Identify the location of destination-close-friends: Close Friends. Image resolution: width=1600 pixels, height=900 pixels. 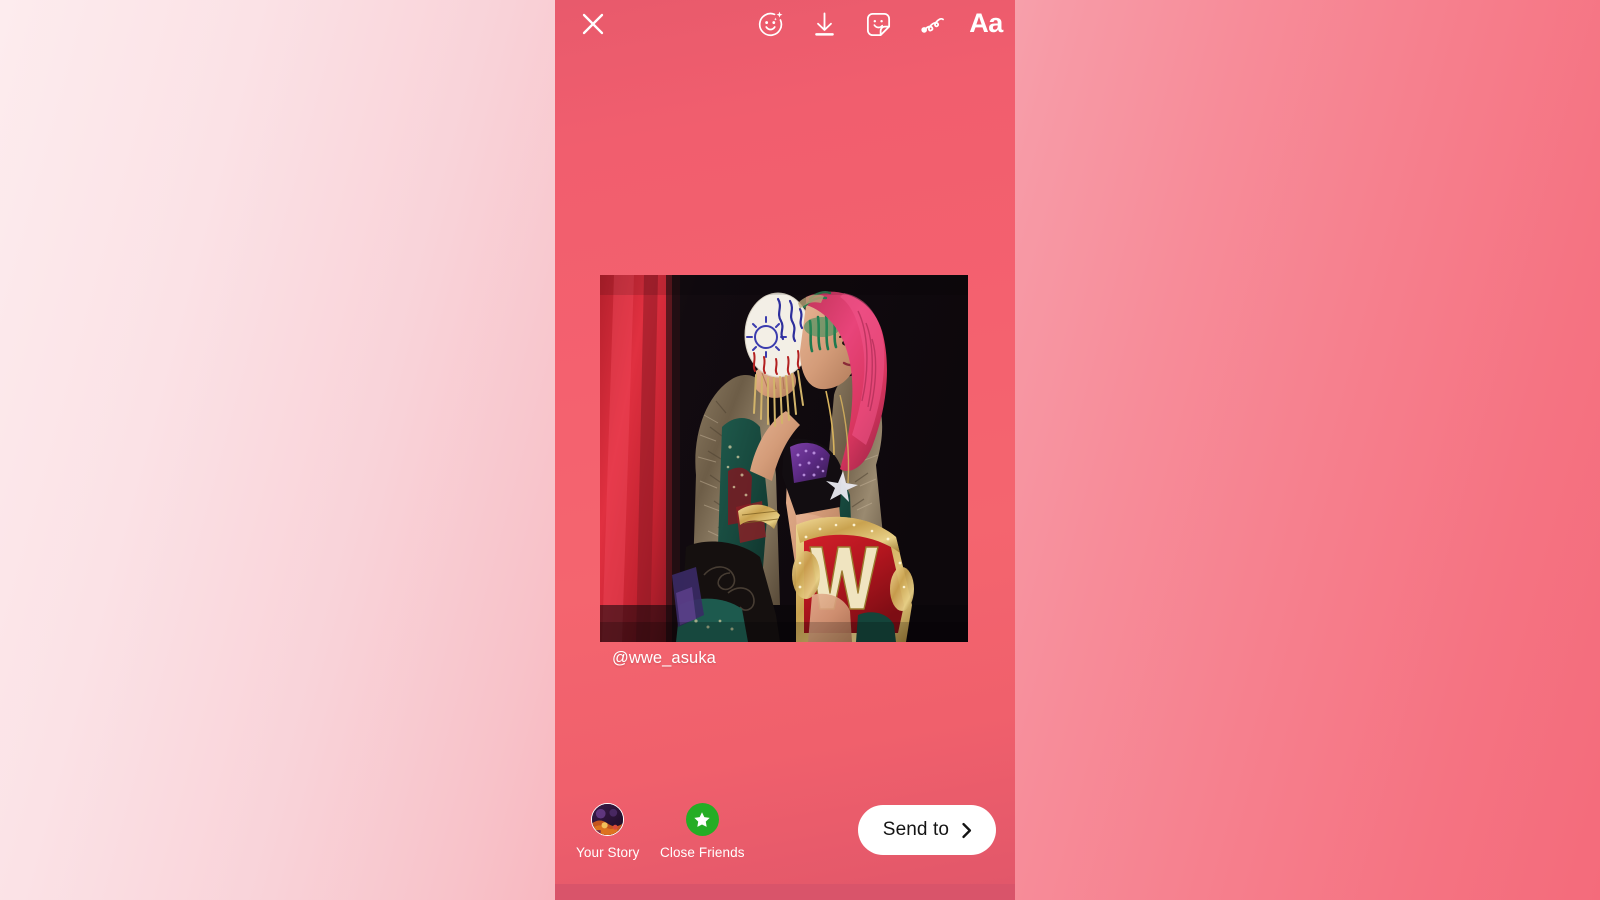
(702, 831).